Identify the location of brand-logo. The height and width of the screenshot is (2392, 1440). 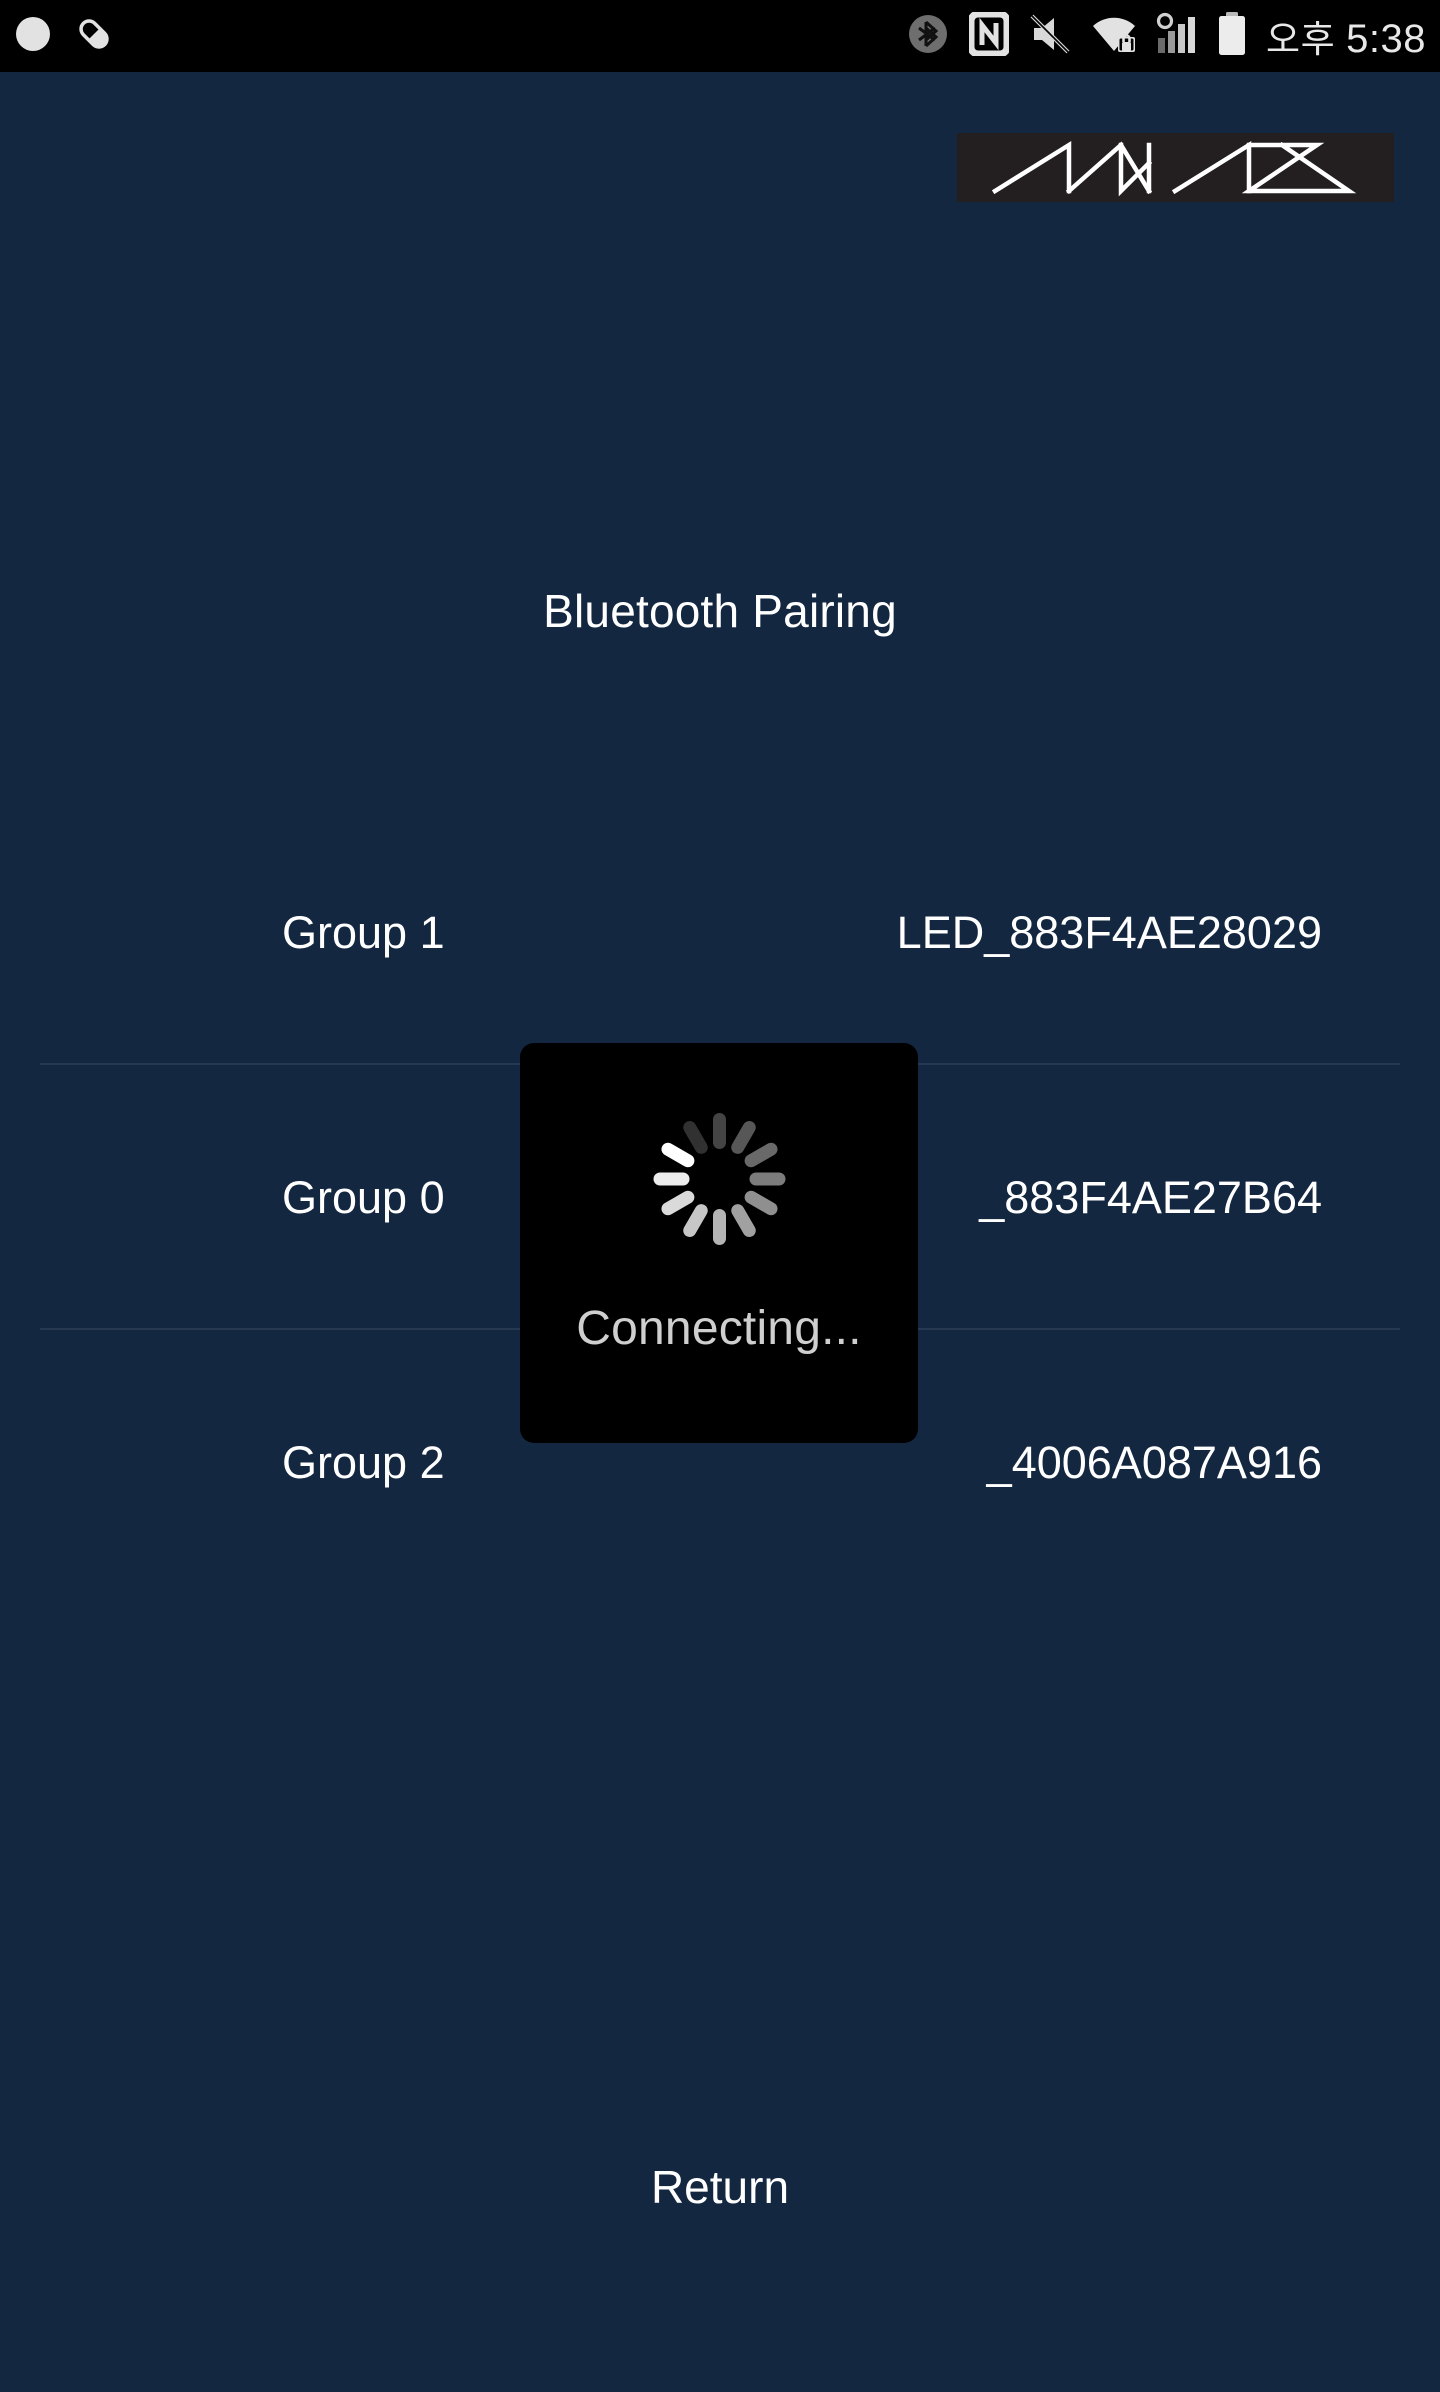
(1175, 167).